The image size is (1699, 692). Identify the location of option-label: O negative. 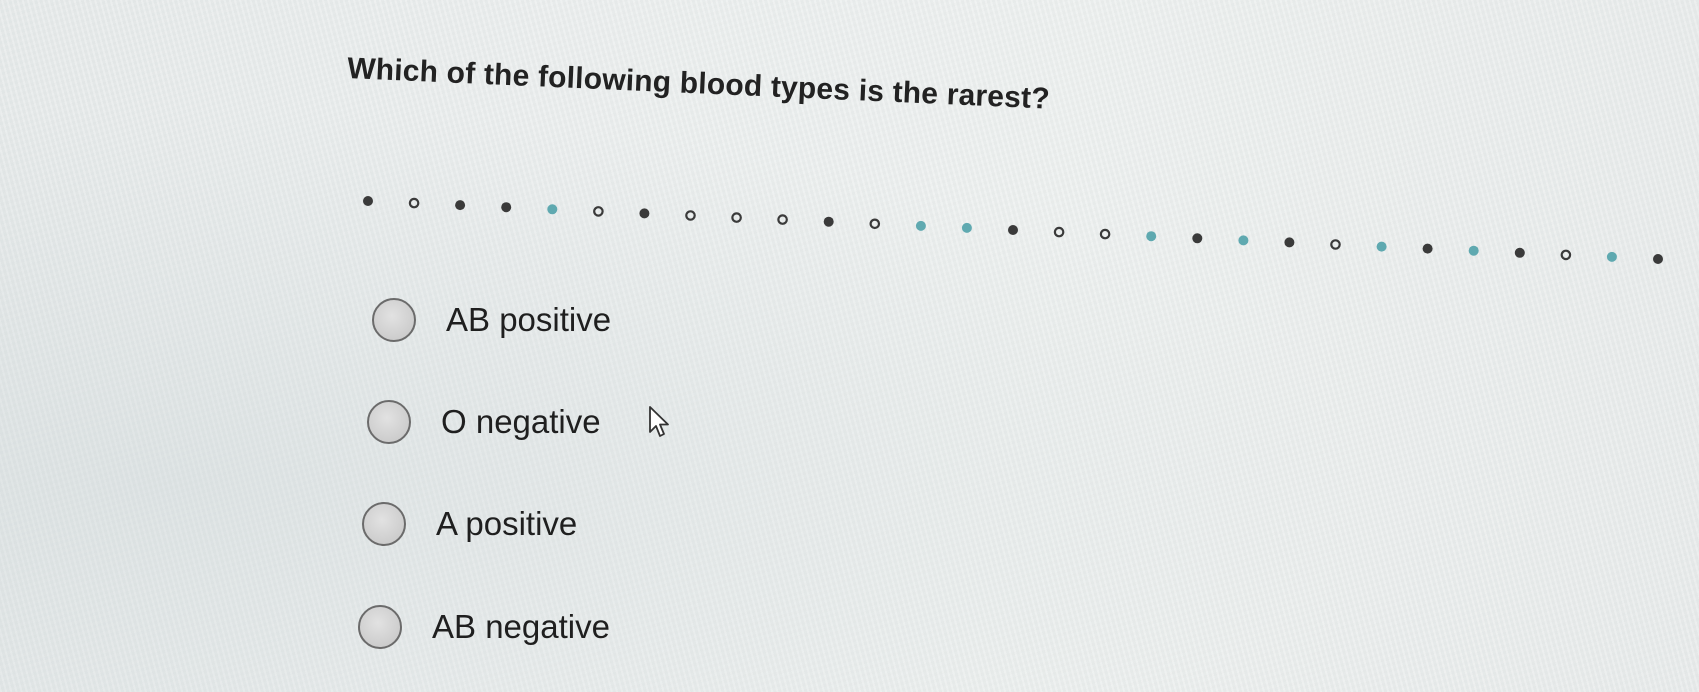
(521, 422).